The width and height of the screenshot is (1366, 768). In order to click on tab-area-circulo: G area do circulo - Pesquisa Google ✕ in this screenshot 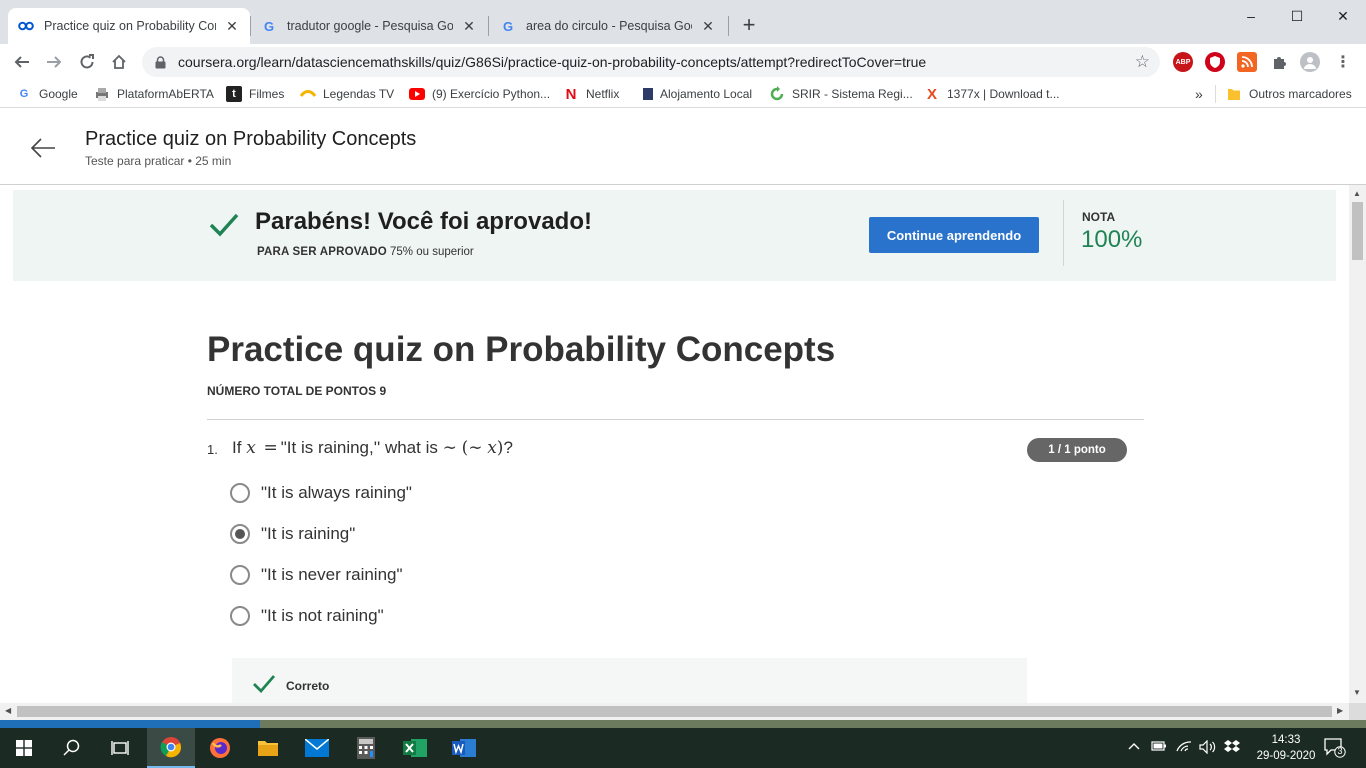, I will do `click(608, 26)`.